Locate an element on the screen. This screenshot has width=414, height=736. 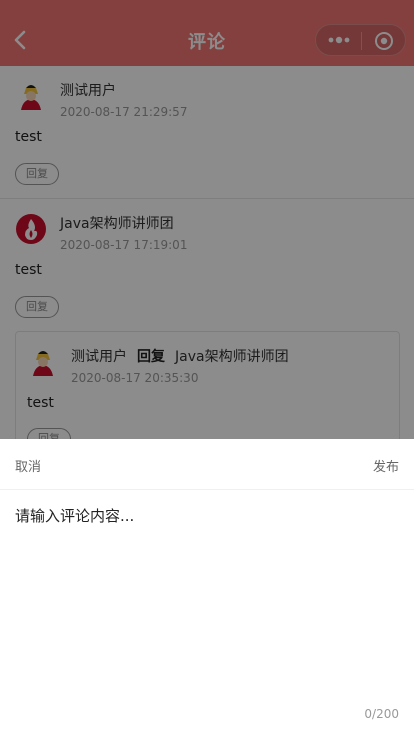
panel-toolbar: 取消 发布 is located at coordinates (207, 464).